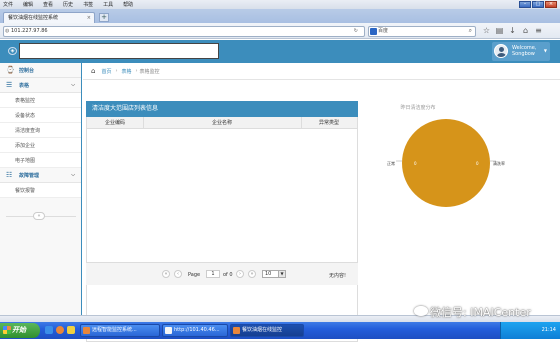 The height and width of the screenshot is (342, 560). I want to click on windows-logo-icon, so click(7, 330).